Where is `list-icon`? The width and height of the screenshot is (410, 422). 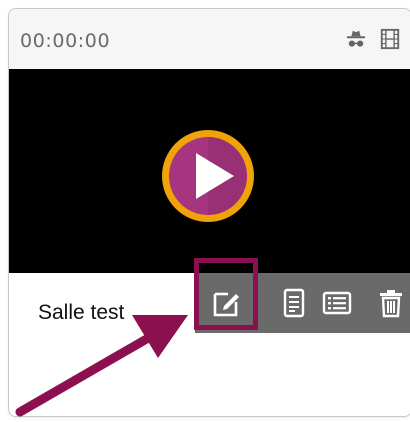
list-icon is located at coordinates (337, 303).